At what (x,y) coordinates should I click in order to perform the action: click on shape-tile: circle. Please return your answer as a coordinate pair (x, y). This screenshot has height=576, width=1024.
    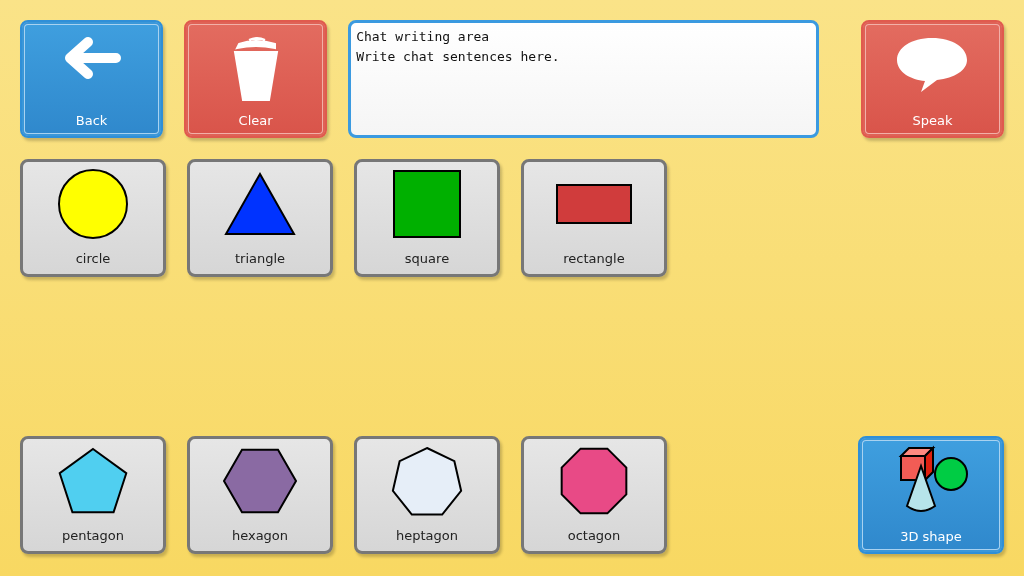
    Looking at the image, I should click on (93, 218).